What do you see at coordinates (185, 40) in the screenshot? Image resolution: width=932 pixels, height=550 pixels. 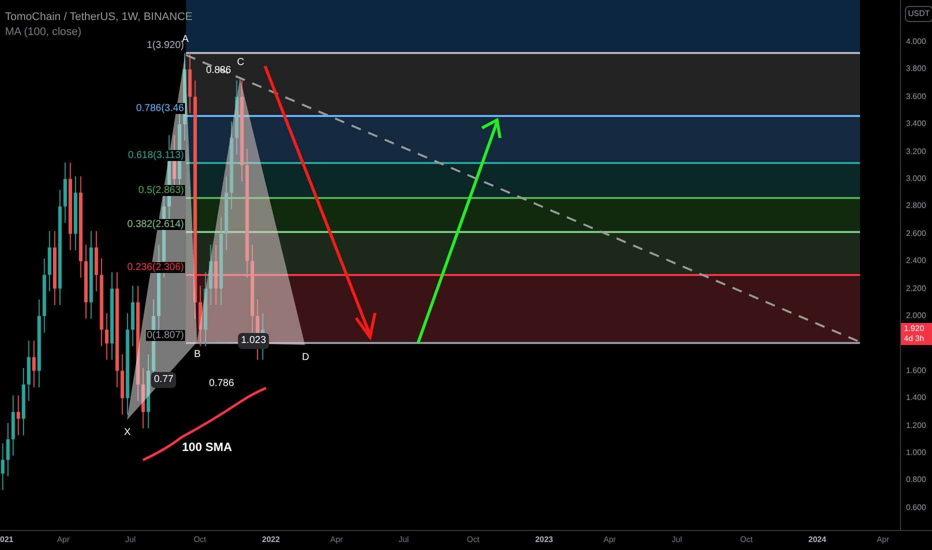 I see `pattern-point-label: A` at bounding box center [185, 40].